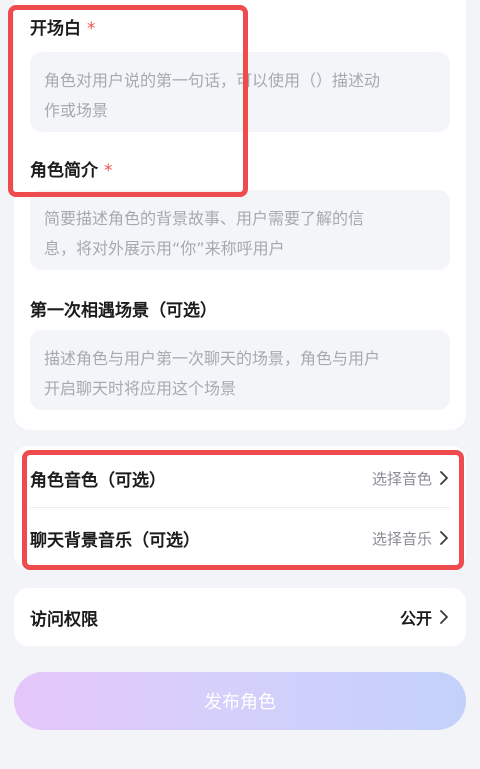 This screenshot has height=769, width=480. What do you see at coordinates (243, 510) in the screenshot?
I see `highlight-box-audio` at bounding box center [243, 510].